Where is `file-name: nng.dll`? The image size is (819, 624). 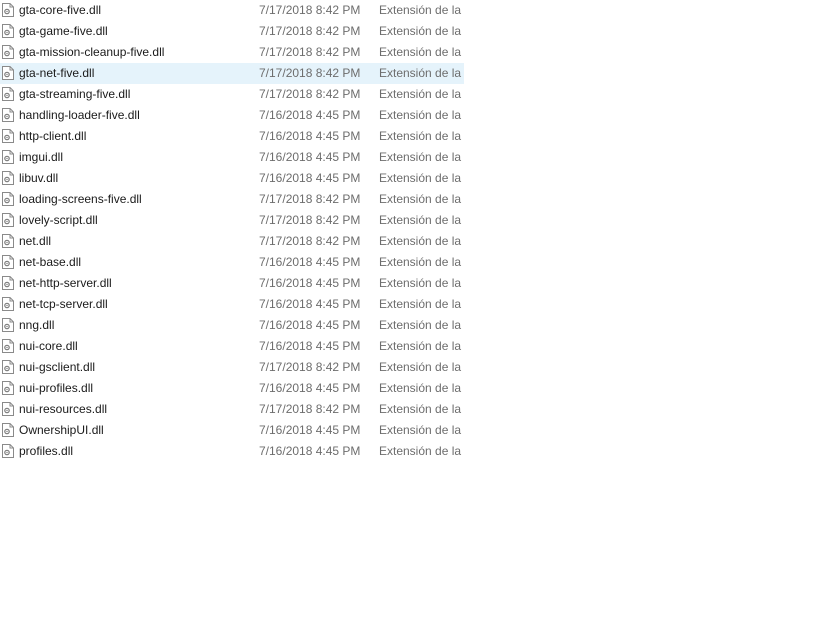 file-name: nng.dll is located at coordinates (37, 325).